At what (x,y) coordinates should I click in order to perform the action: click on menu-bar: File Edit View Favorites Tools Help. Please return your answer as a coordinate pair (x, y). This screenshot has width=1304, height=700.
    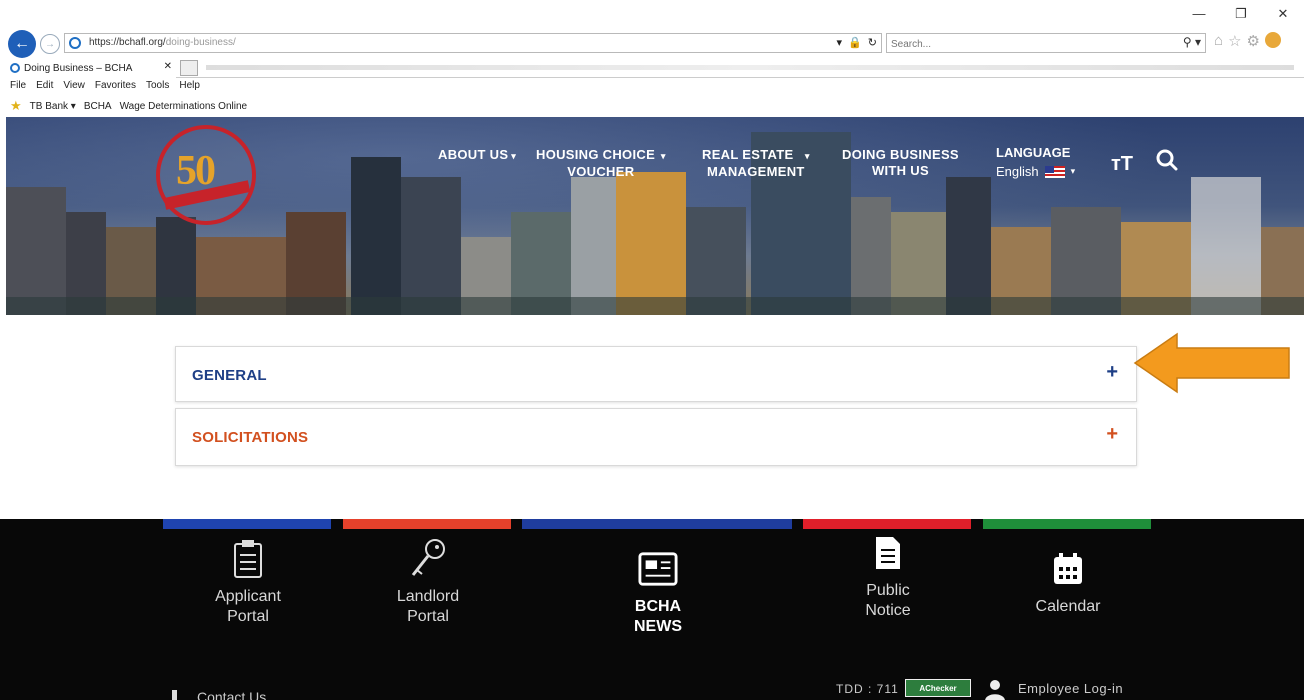
    Looking at the image, I should click on (105, 85).